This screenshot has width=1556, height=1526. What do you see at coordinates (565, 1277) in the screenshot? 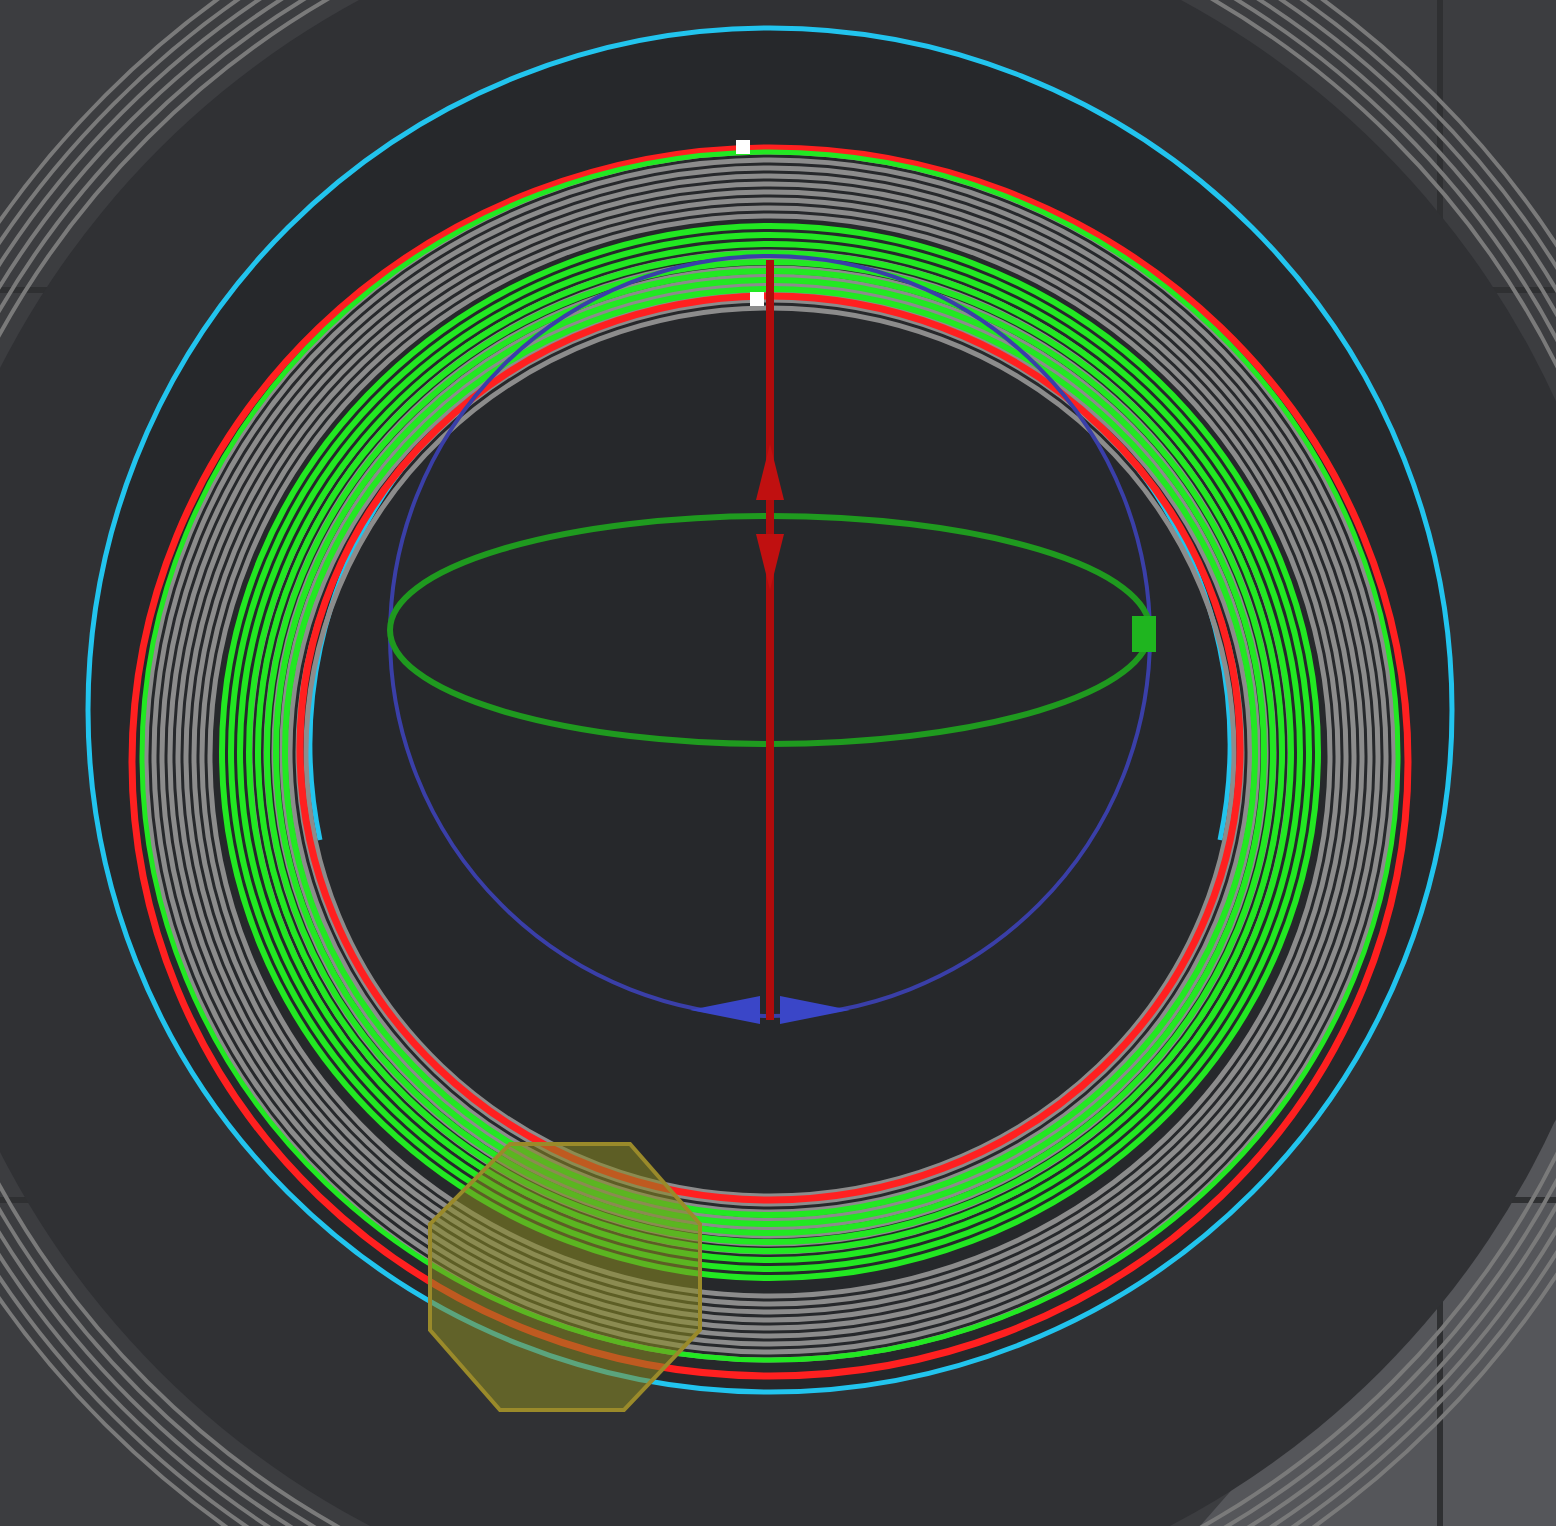
I see `nozzle-marker-icon` at bounding box center [565, 1277].